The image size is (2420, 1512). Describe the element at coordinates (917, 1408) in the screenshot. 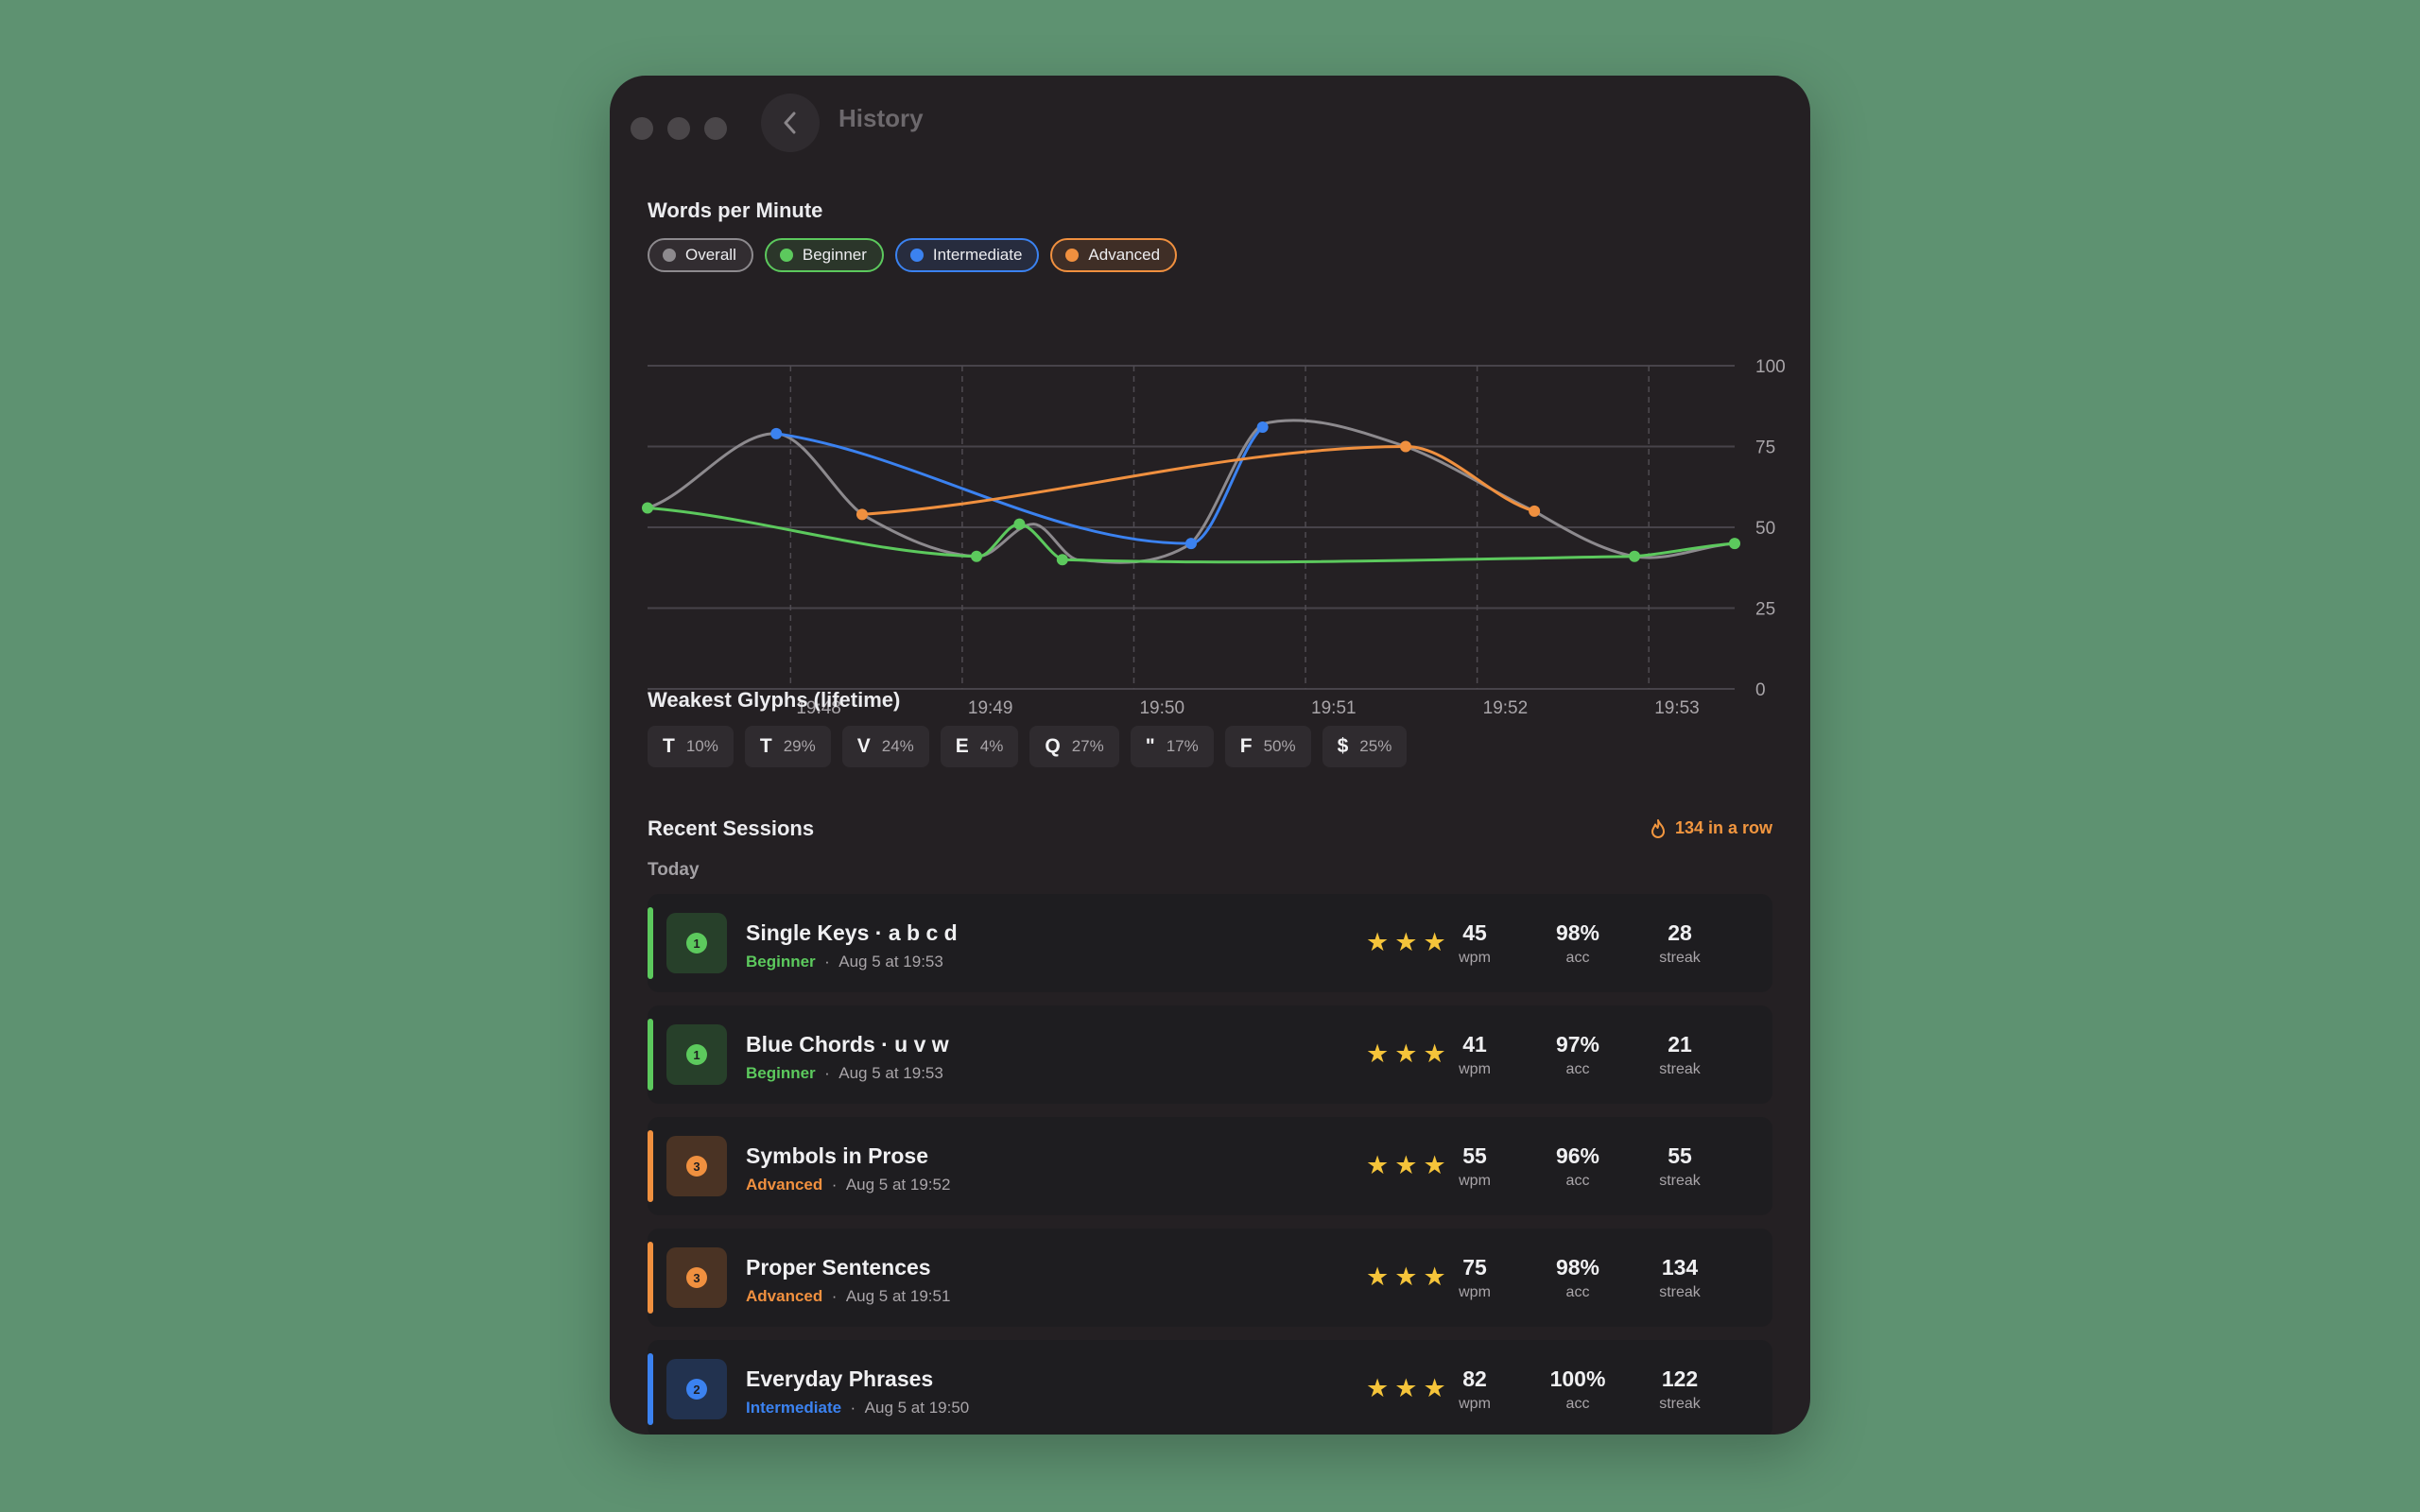

I see `session-time: Aug 5 at 19:50` at that location.